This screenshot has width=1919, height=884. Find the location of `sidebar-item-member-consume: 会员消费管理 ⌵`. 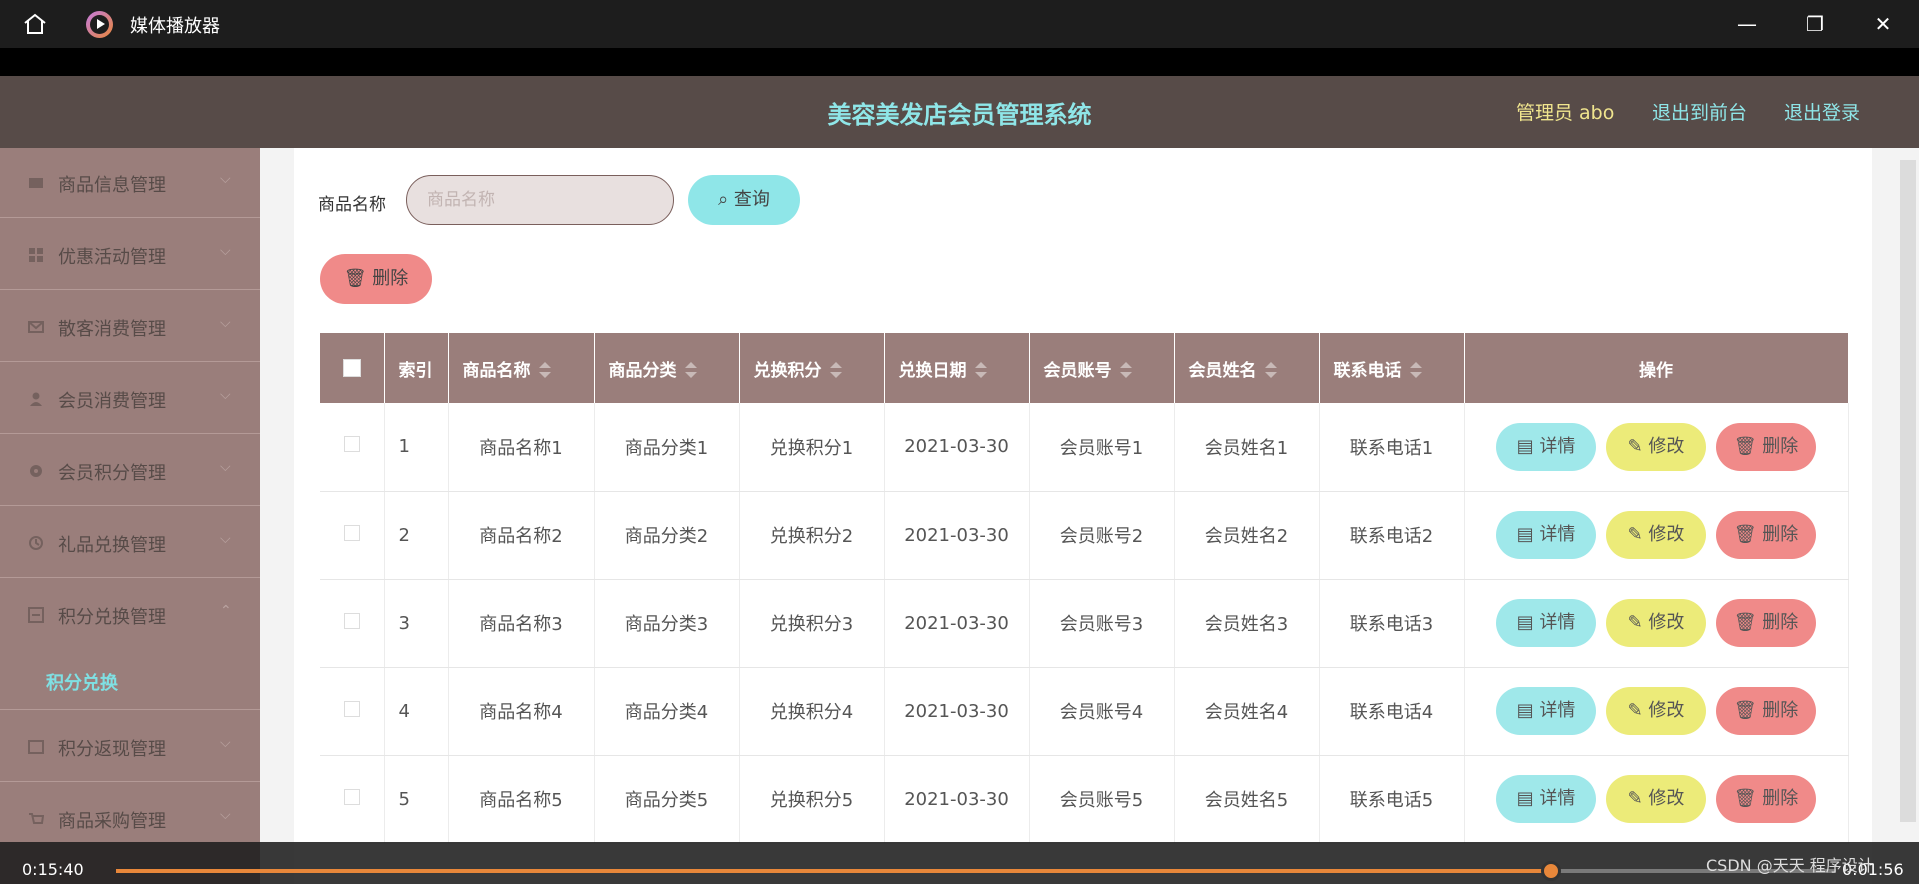

sidebar-item-member-consume: 会员消费管理 ⌵ is located at coordinates (130, 397).